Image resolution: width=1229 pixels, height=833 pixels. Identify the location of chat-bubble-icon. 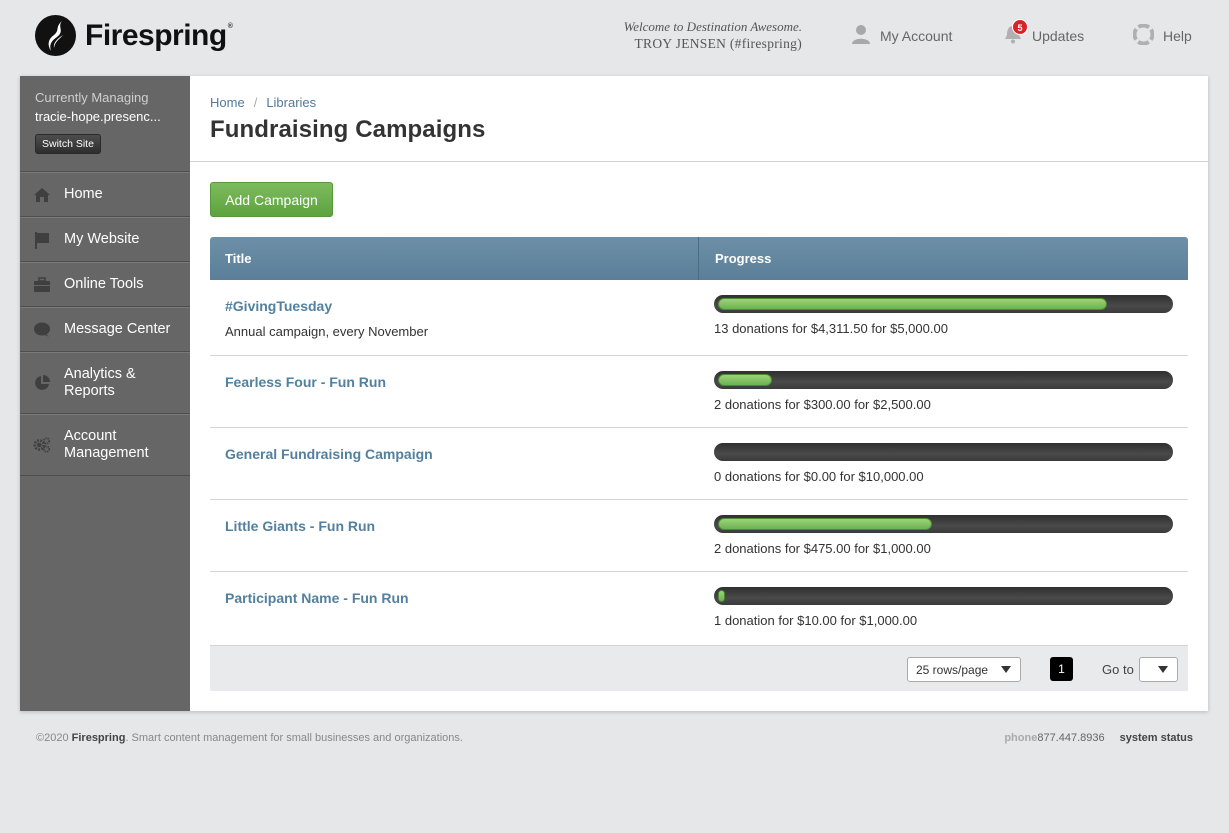
(42, 330).